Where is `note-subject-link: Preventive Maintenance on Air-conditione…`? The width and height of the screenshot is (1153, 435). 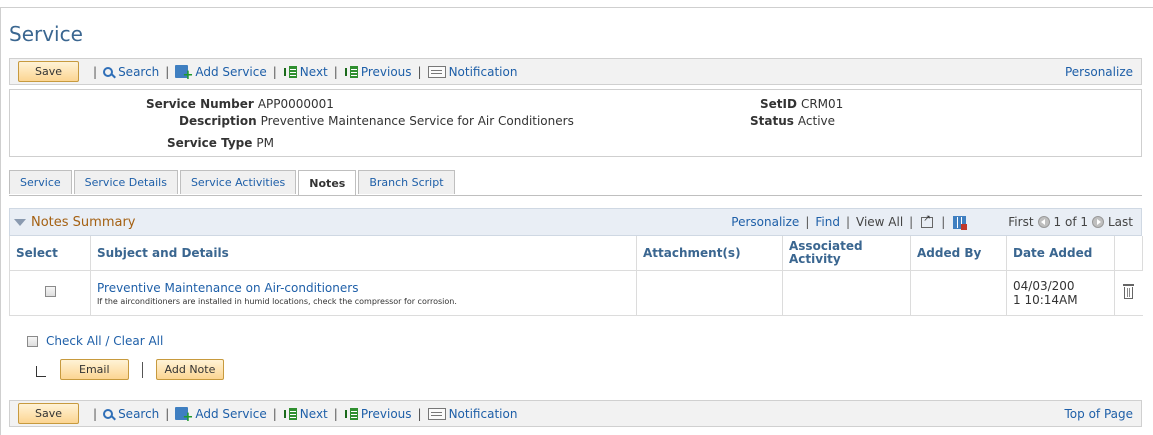
note-subject-link: Preventive Maintenance on Air-conditione… is located at coordinates (363, 288).